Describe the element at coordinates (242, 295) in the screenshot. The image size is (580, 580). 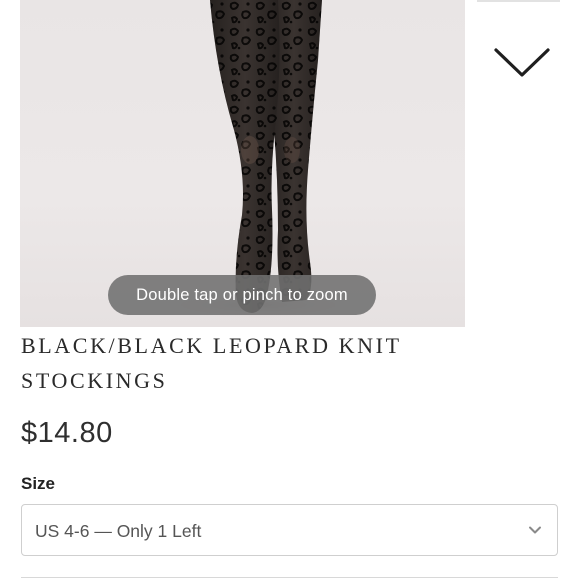
I see `zoom-hint-toast: Double tap or pinch to zoom` at that location.